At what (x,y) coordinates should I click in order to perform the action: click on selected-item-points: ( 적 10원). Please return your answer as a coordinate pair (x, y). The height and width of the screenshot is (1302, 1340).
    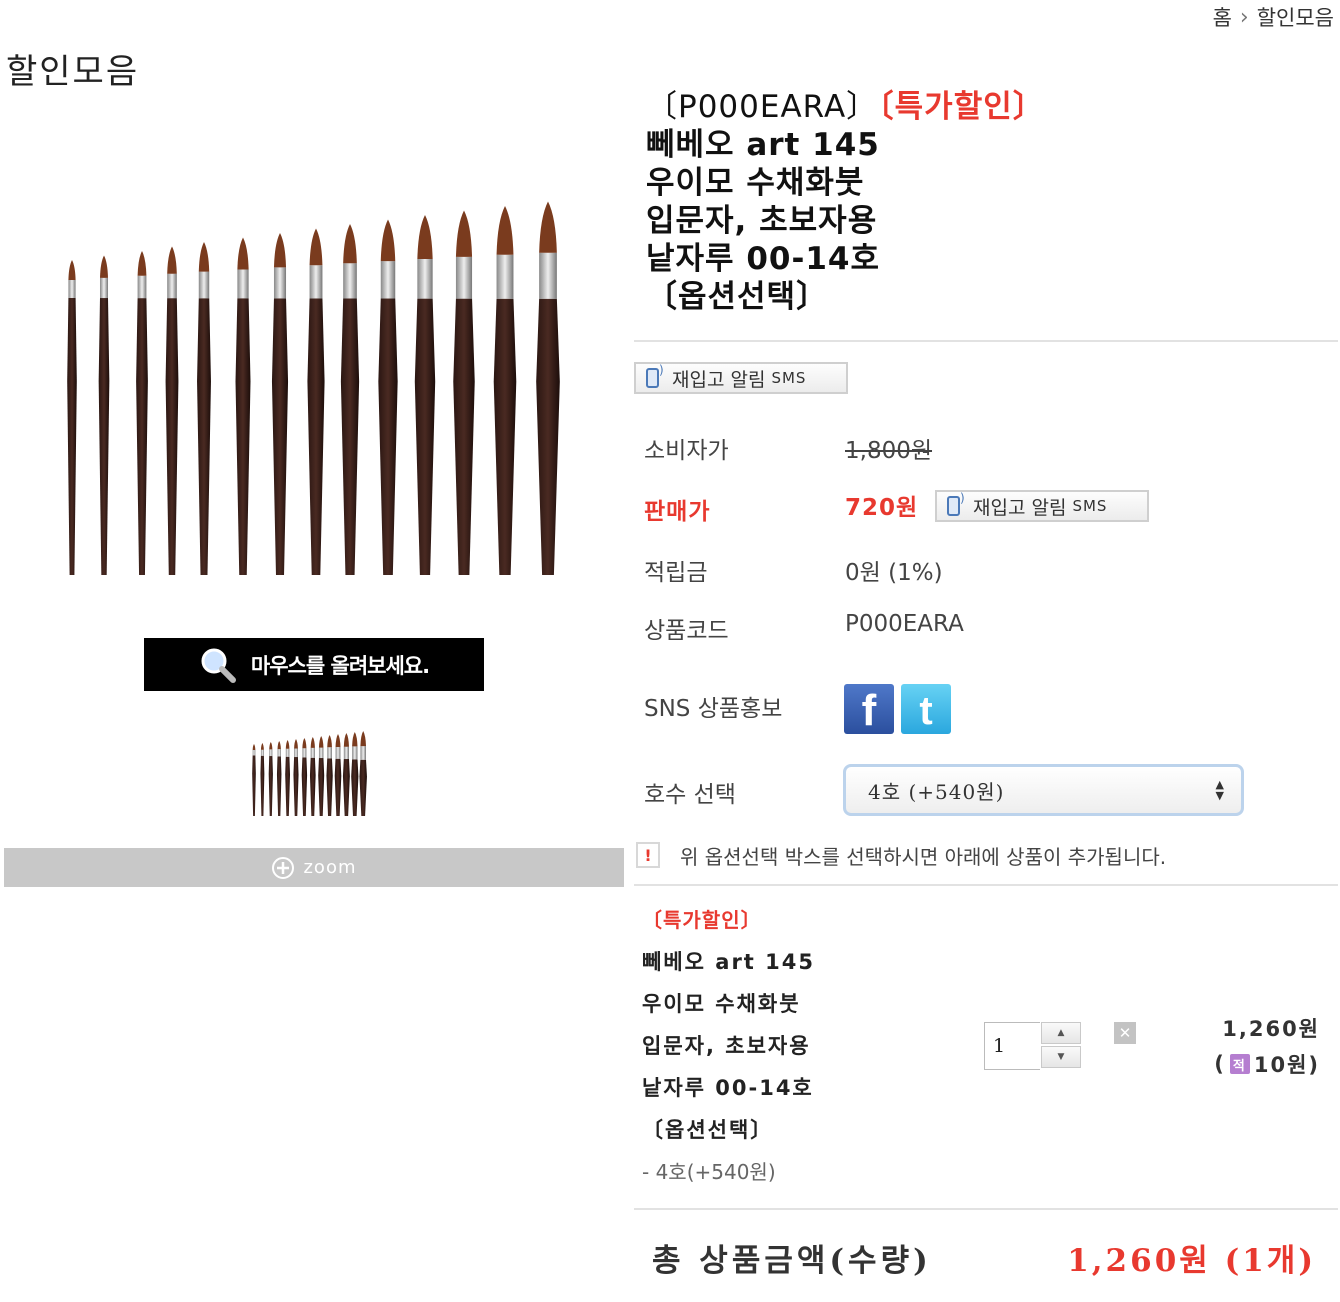
    Looking at the image, I should click on (1267, 1064).